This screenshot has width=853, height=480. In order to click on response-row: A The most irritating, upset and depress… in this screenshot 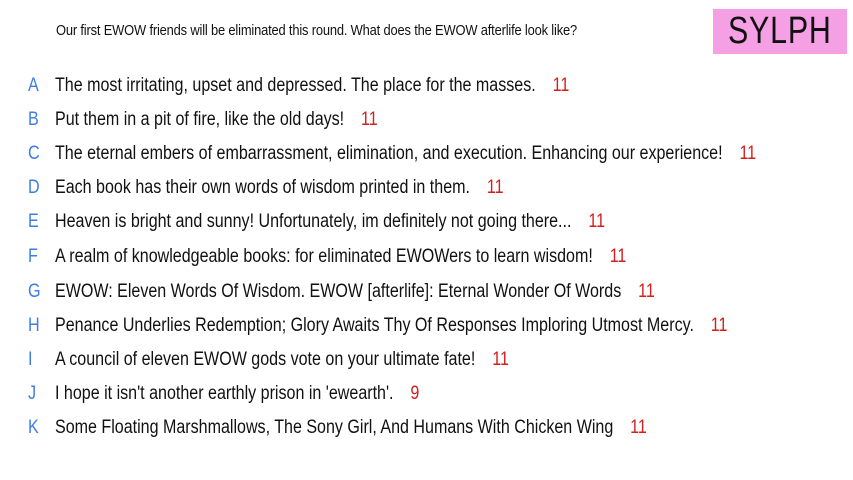, I will do `click(426, 86)`.